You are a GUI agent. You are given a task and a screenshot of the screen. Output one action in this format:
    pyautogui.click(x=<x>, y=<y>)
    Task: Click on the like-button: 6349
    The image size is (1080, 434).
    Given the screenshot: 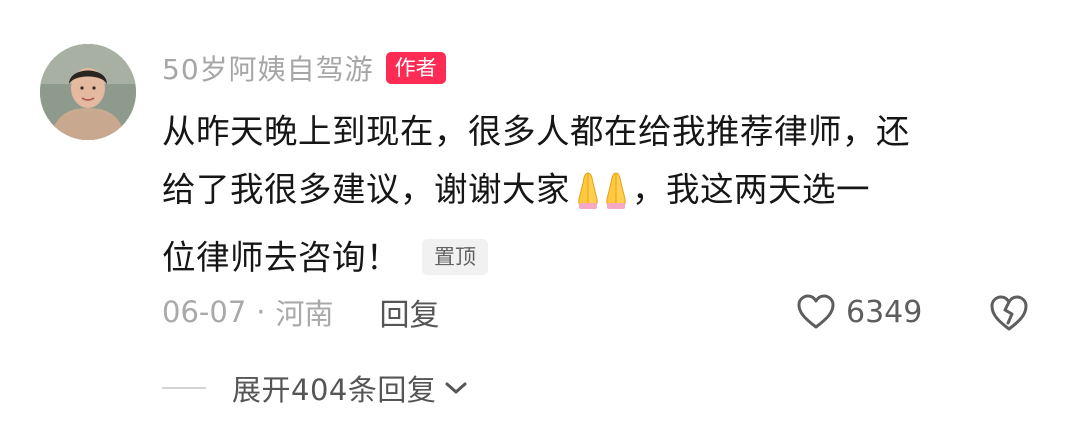 What is the action you would take?
    pyautogui.click(x=859, y=312)
    